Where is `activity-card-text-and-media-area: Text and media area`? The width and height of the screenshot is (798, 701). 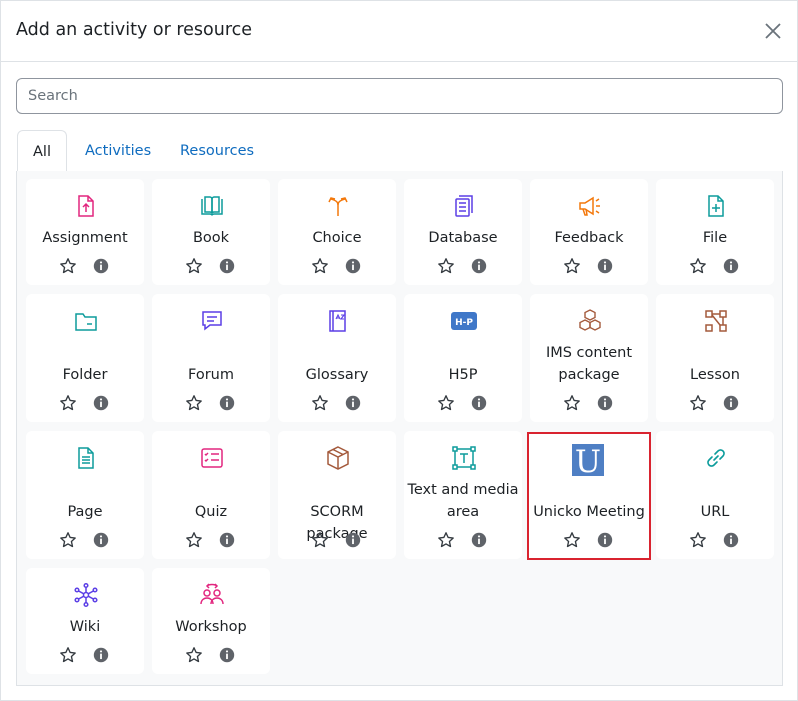 activity-card-text-and-media-area: Text and media area is located at coordinates (463, 495).